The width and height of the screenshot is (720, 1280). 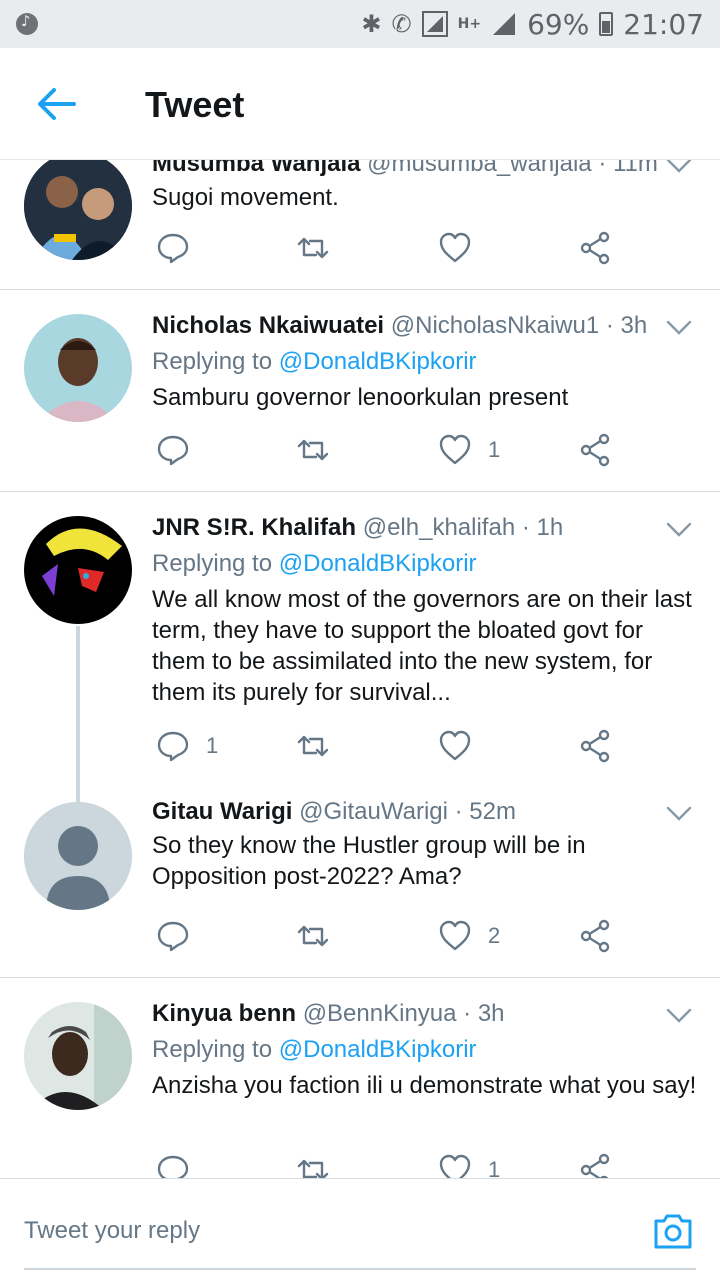 I want to click on back-arrow-icon, so click(x=56, y=104).